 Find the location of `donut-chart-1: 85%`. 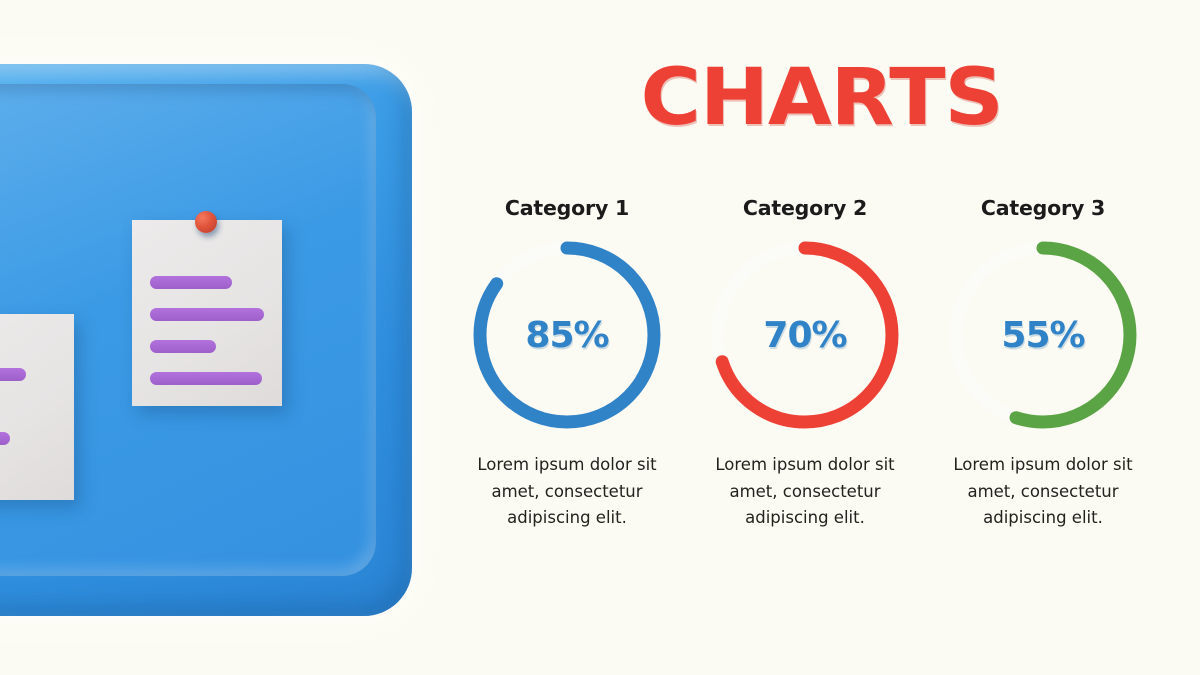

donut-chart-1: 85% is located at coordinates (567, 335).